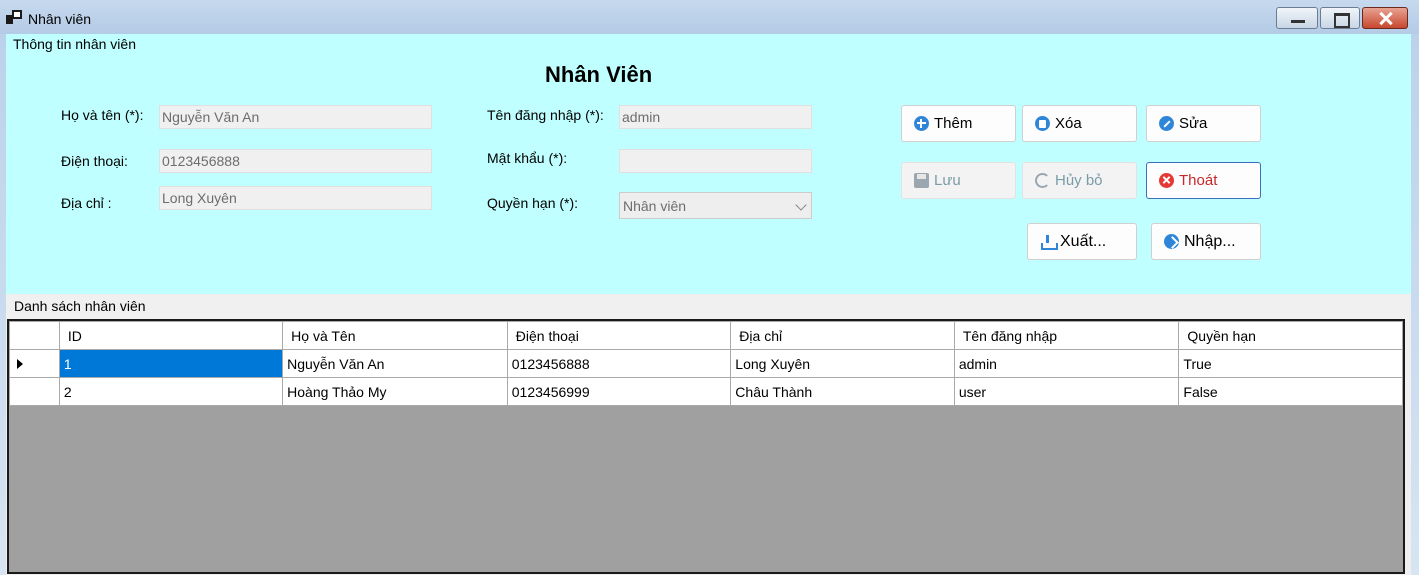  Describe the element at coordinates (533, 203) in the screenshot. I see `role-label: Quyền hạn (*):` at that location.